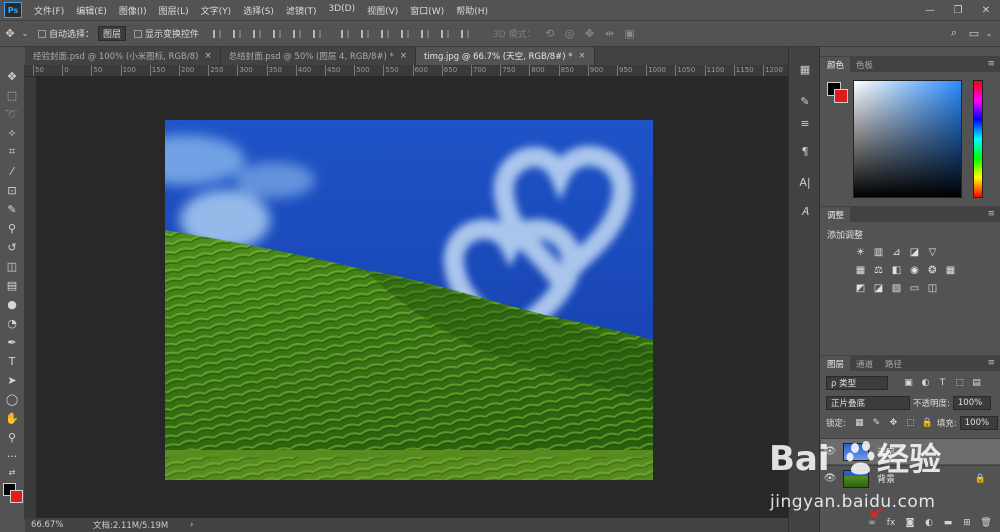  Describe the element at coordinates (12, 95) in the screenshot. I see `marquee-tool-icon: ⬚` at that location.